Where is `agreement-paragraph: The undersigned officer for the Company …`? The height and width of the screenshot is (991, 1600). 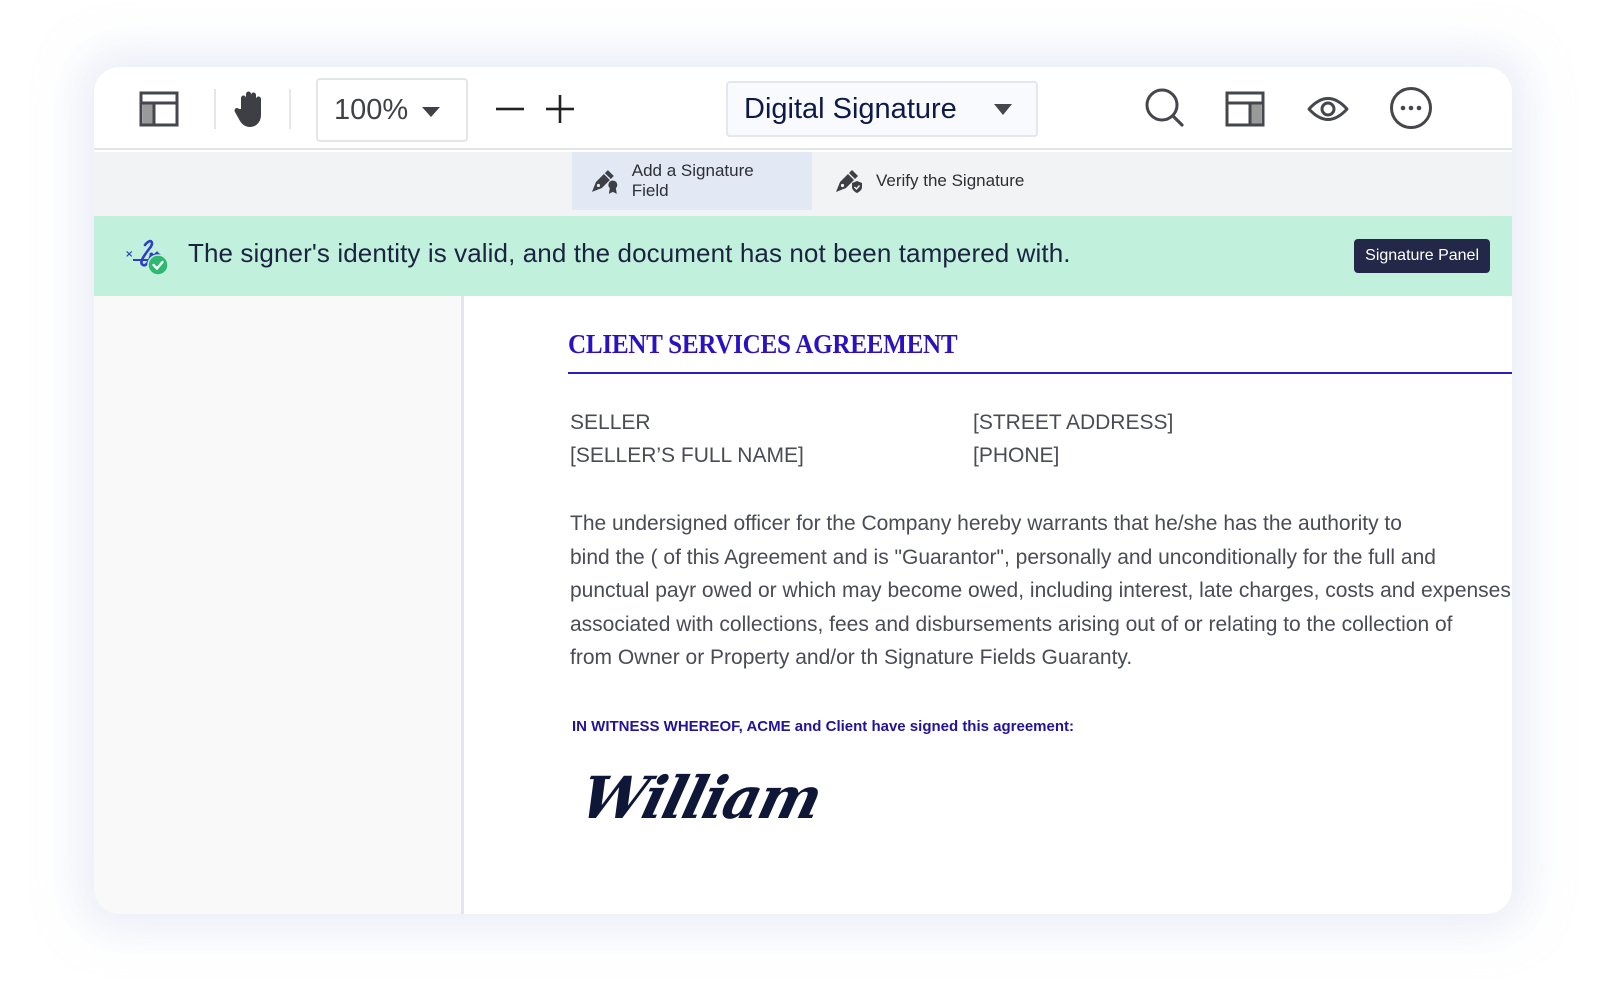
agreement-paragraph: The undersigned officer for the Company … is located at coordinates (1041, 591).